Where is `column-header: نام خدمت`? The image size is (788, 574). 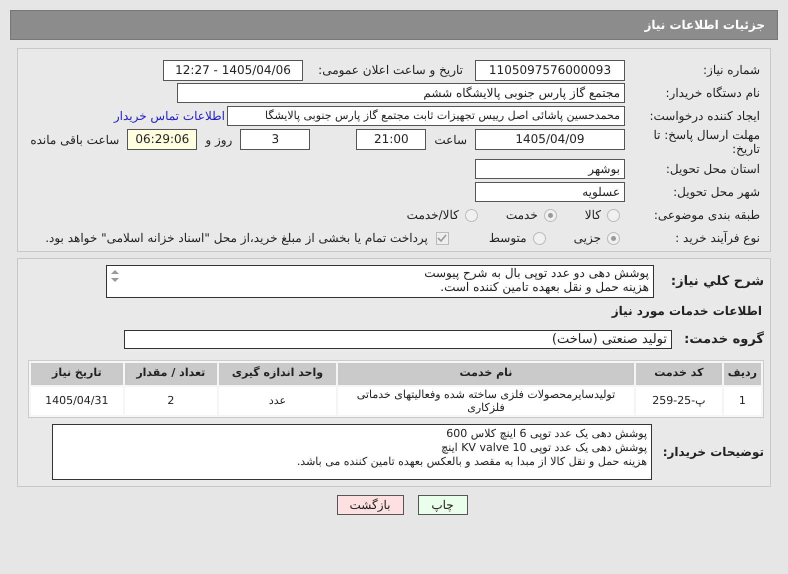 column-header: نام خدمت is located at coordinates (486, 373).